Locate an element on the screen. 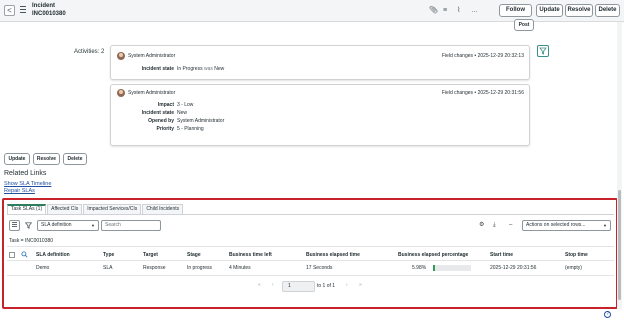 The image size is (624, 323). show-sla-timeline-link: Show SLA Timeline is located at coordinates (27, 184).